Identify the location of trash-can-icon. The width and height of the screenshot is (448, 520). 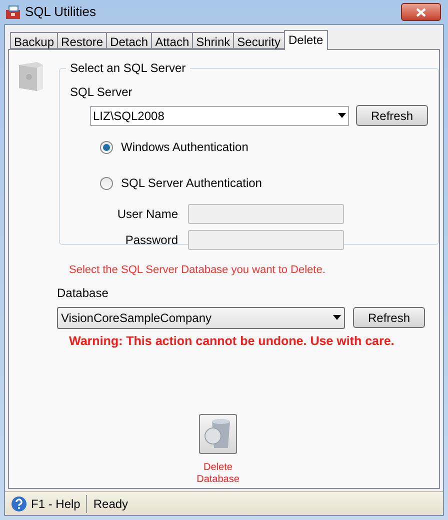
(218, 434).